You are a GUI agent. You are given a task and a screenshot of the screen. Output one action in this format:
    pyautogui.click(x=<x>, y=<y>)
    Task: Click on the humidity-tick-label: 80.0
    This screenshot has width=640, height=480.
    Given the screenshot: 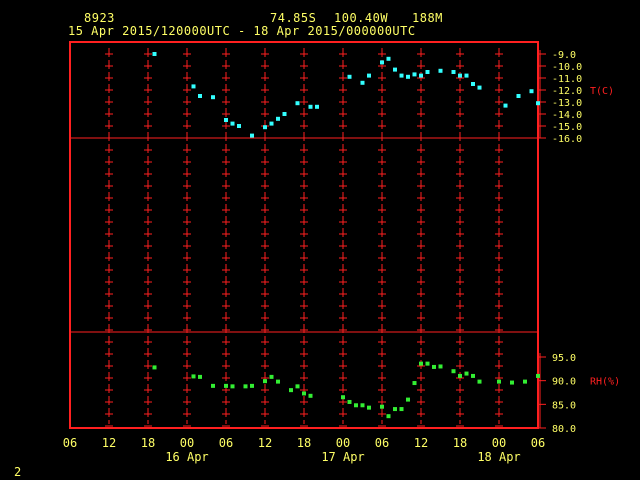 What is the action you would take?
    pyautogui.click(x=564, y=429)
    